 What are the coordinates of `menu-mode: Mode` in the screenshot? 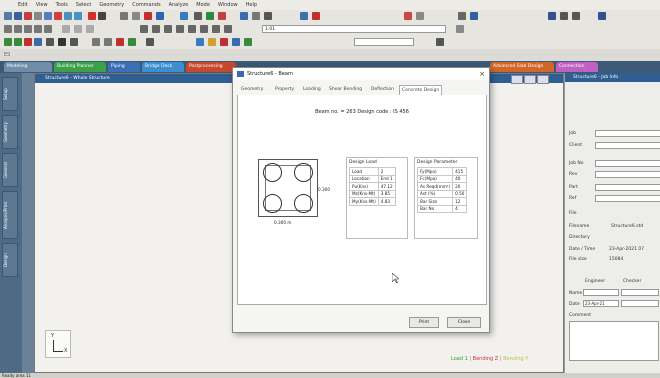 It's located at (203, 5).